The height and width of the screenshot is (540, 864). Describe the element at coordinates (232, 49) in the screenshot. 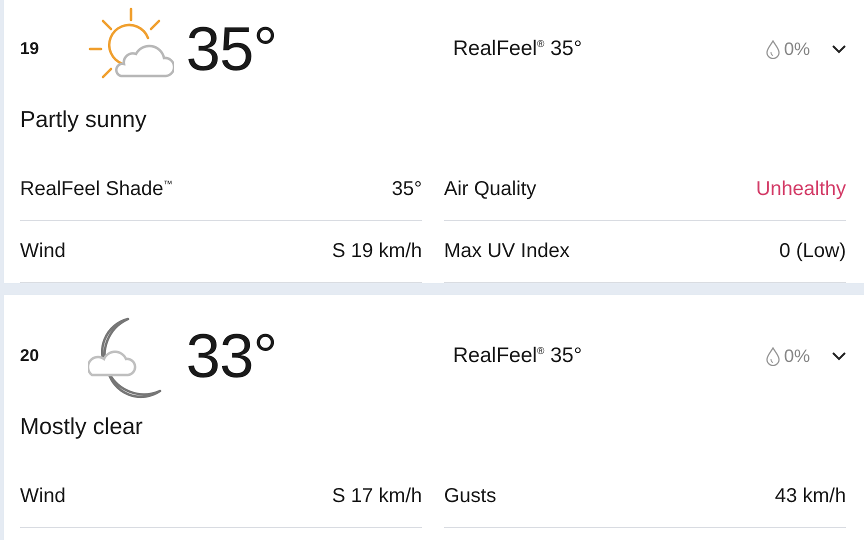

I see `temperature: 35°` at that location.